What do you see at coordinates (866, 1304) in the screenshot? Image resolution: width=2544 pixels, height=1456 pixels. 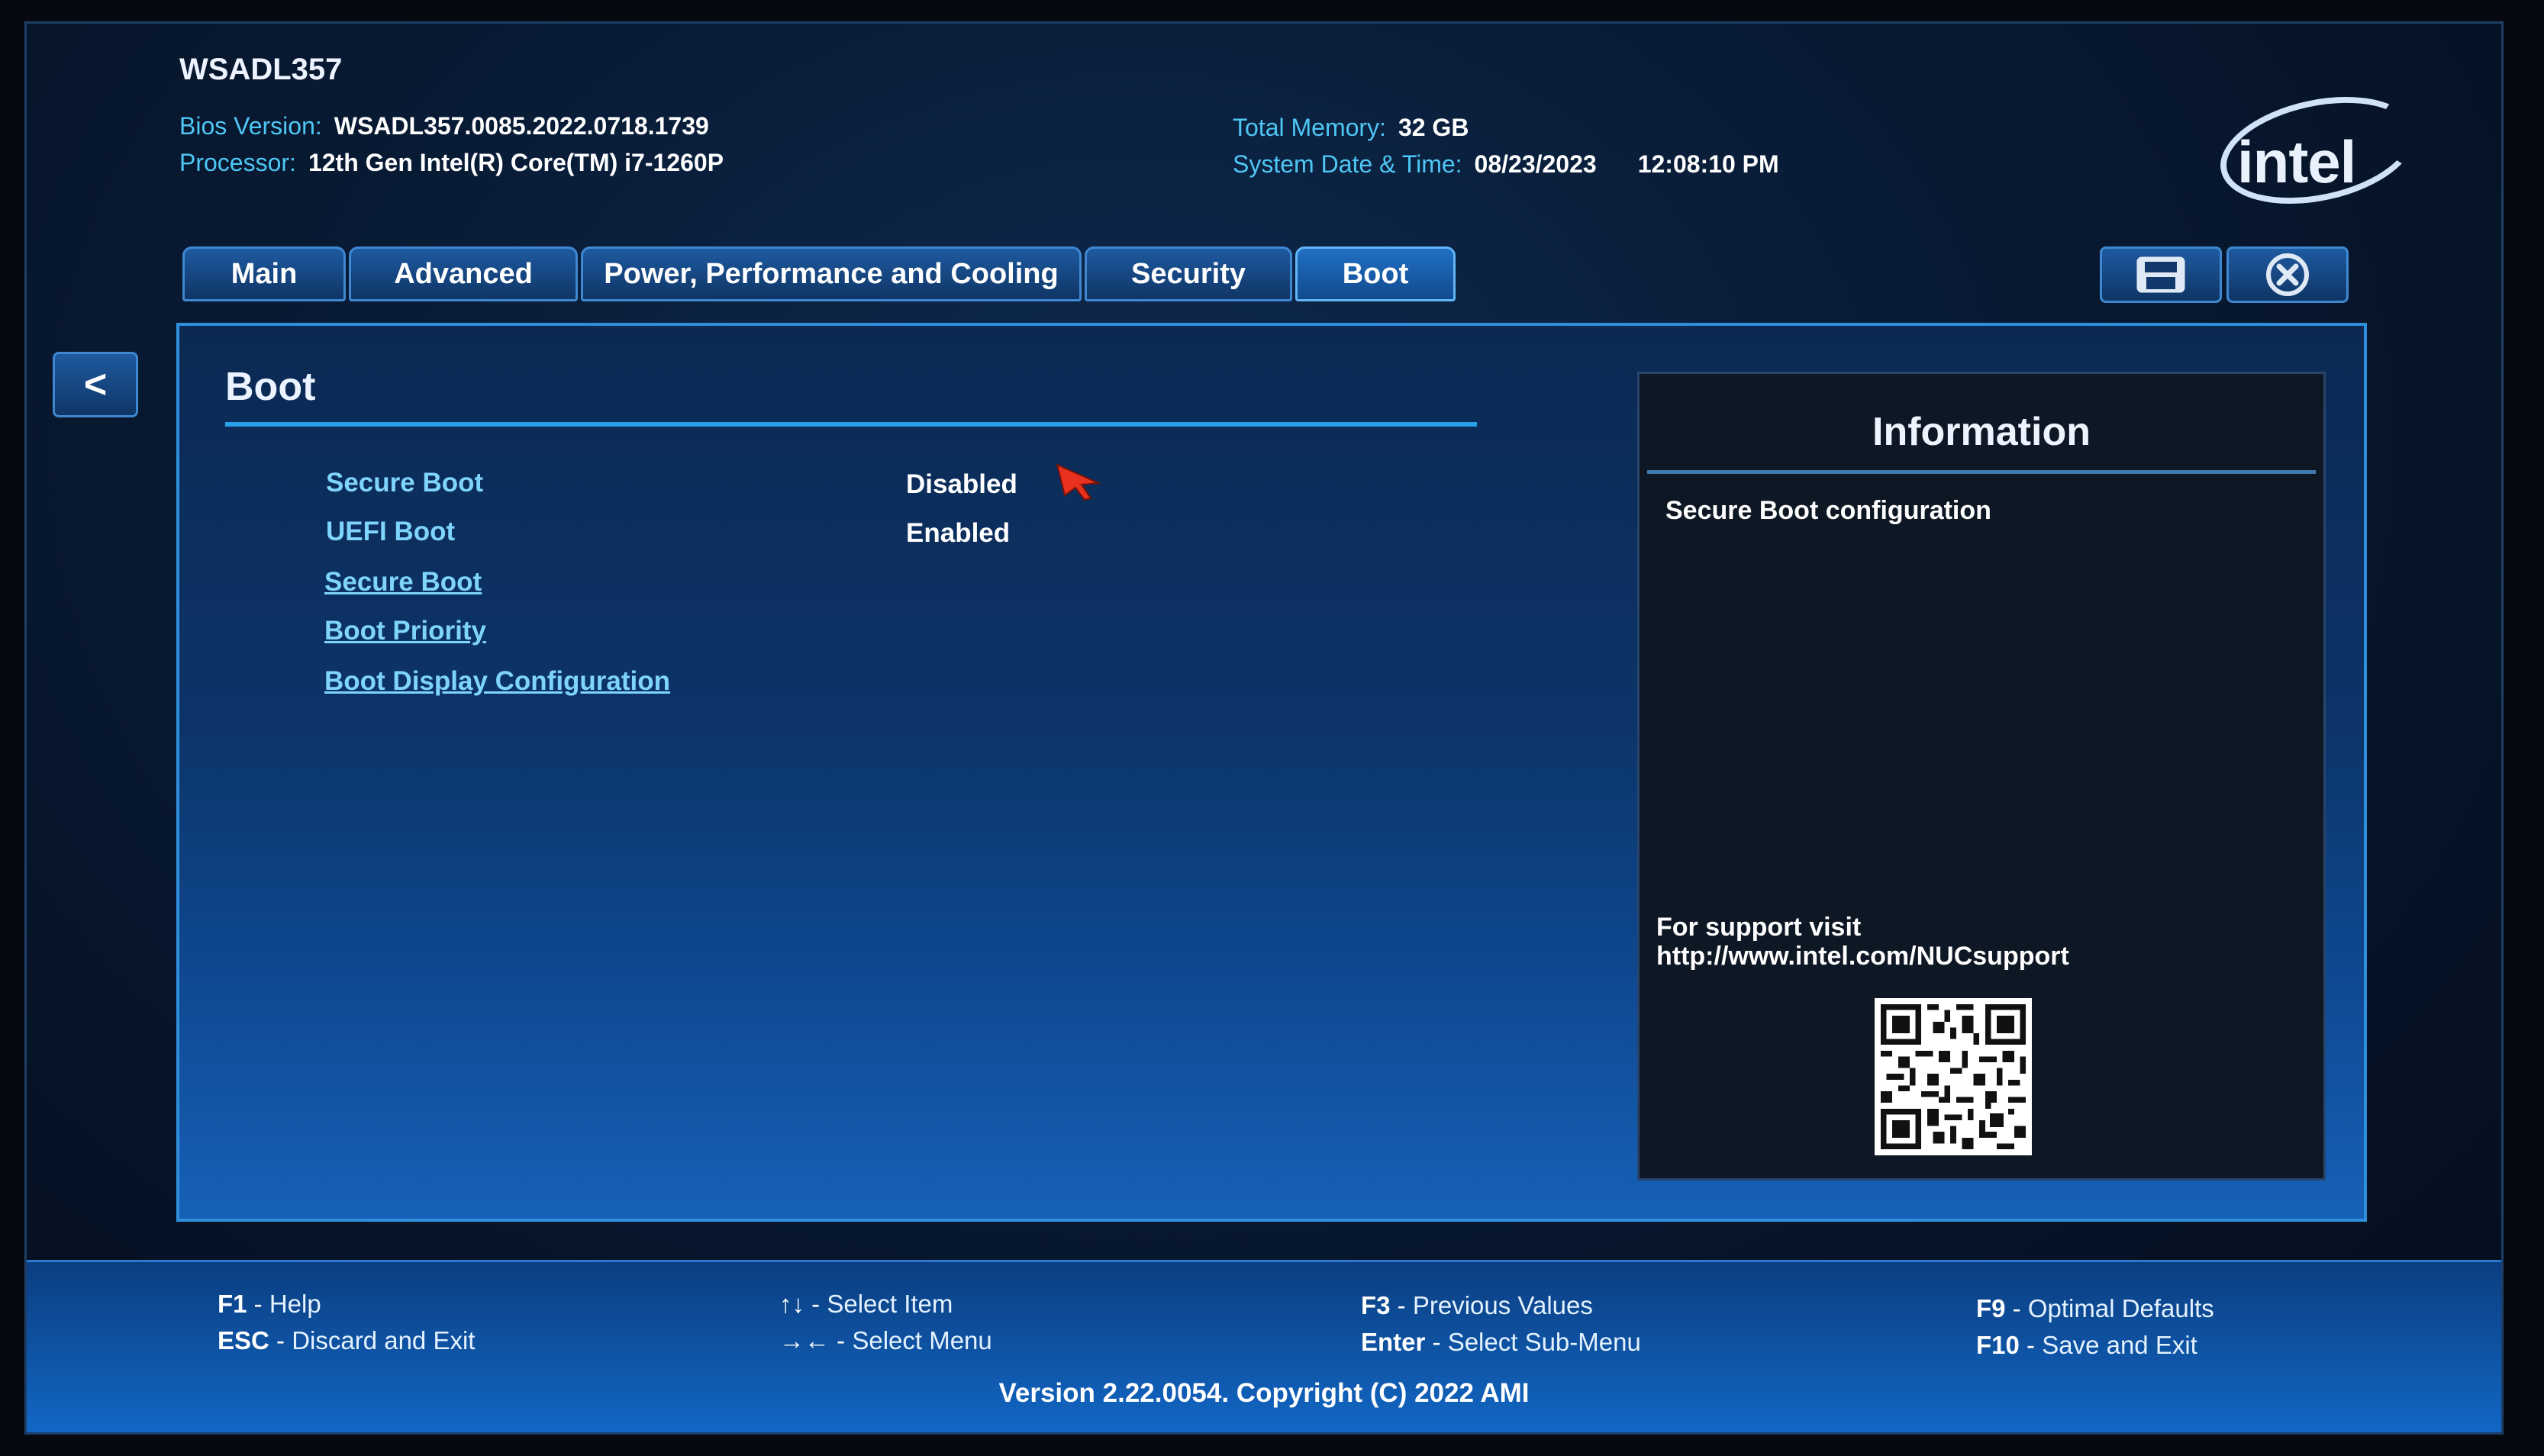 I see `key-hint-select-item: ↑↓ - Select Item` at bounding box center [866, 1304].